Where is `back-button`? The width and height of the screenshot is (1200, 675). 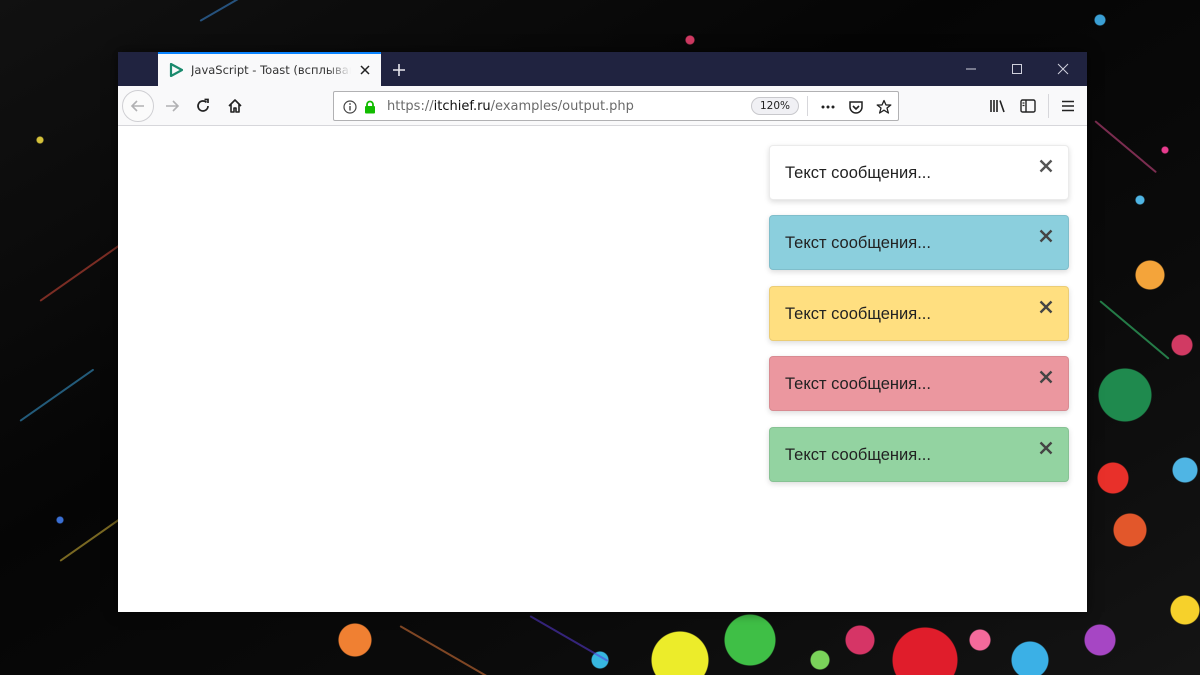 back-button is located at coordinates (138, 106).